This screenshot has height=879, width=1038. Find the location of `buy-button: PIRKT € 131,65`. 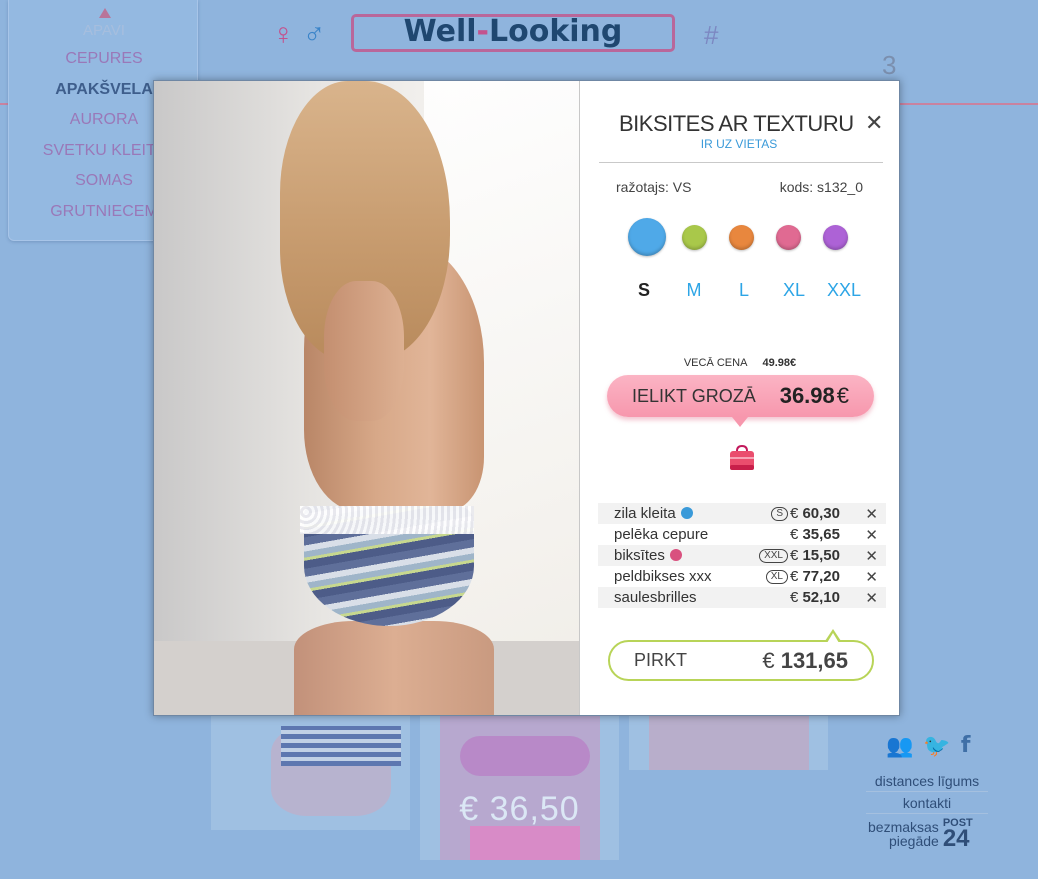

buy-button: PIRKT € 131,65 is located at coordinates (741, 655).